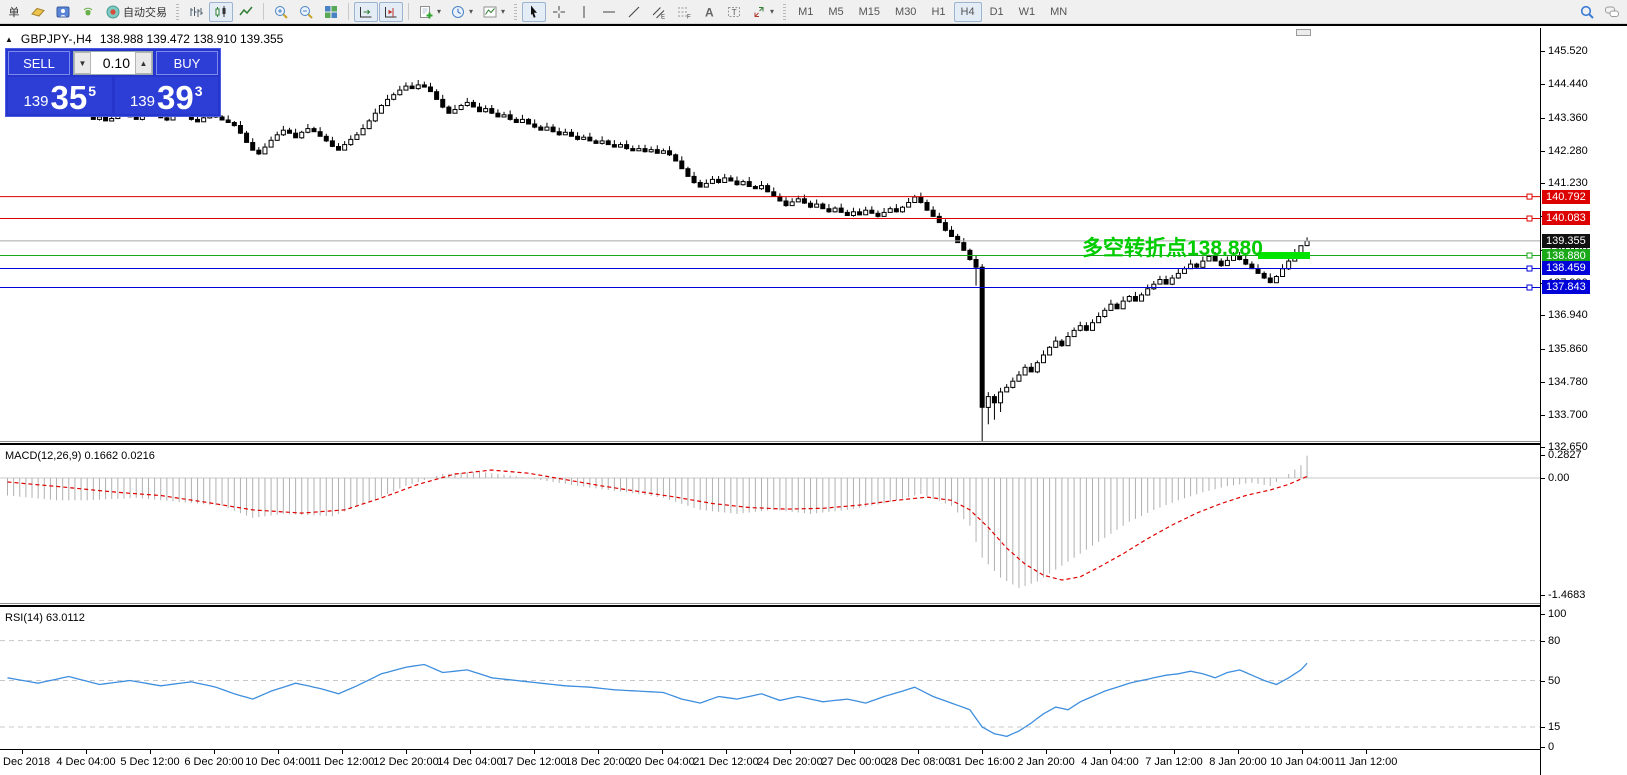 The image size is (1627, 775). I want to click on level-price-badge: 137.843, so click(1566, 287).